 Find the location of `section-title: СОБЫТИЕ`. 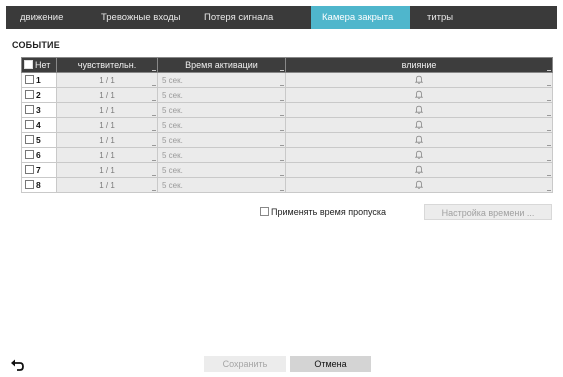

section-title: СОБЫТИЕ is located at coordinates (36, 45).